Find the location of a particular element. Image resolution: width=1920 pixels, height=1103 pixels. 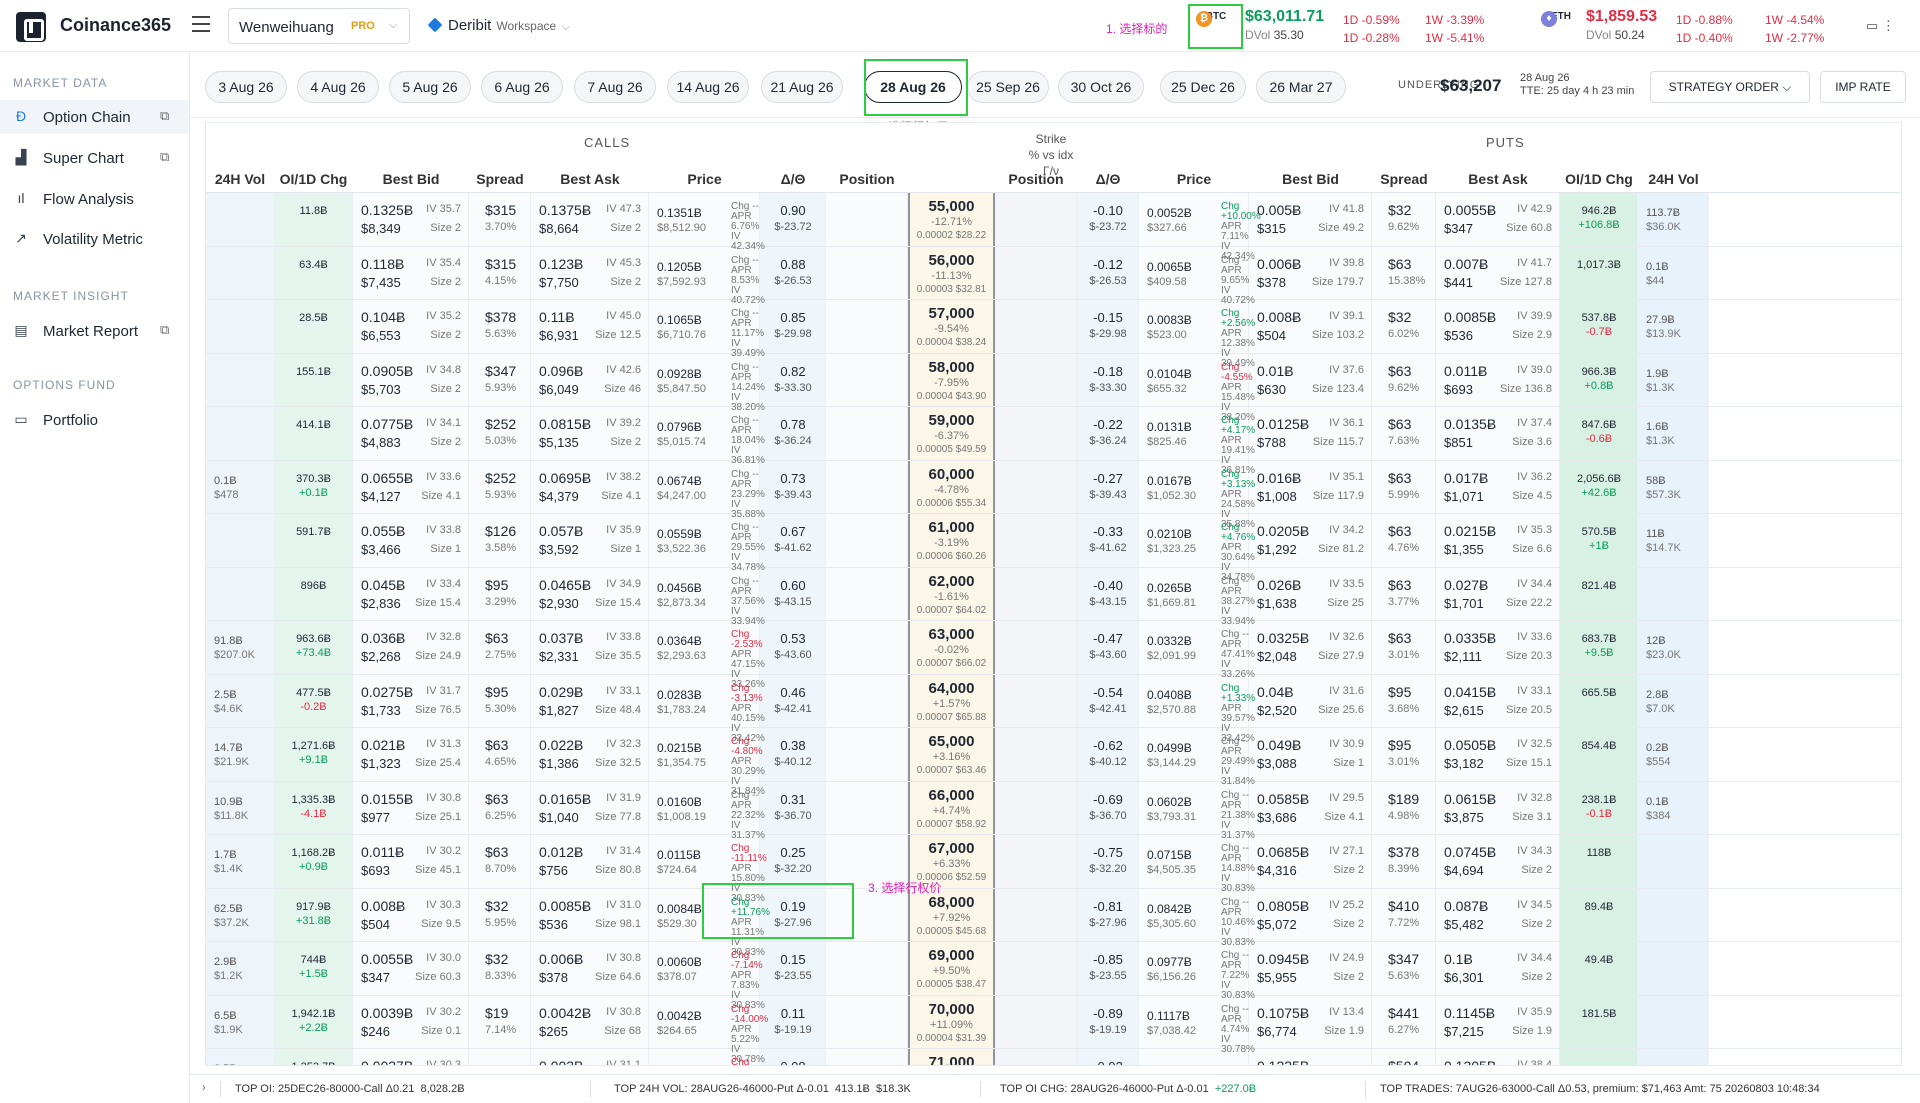

call-delta-cell: 0.53 $-43.60 is located at coordinates (793, 648).